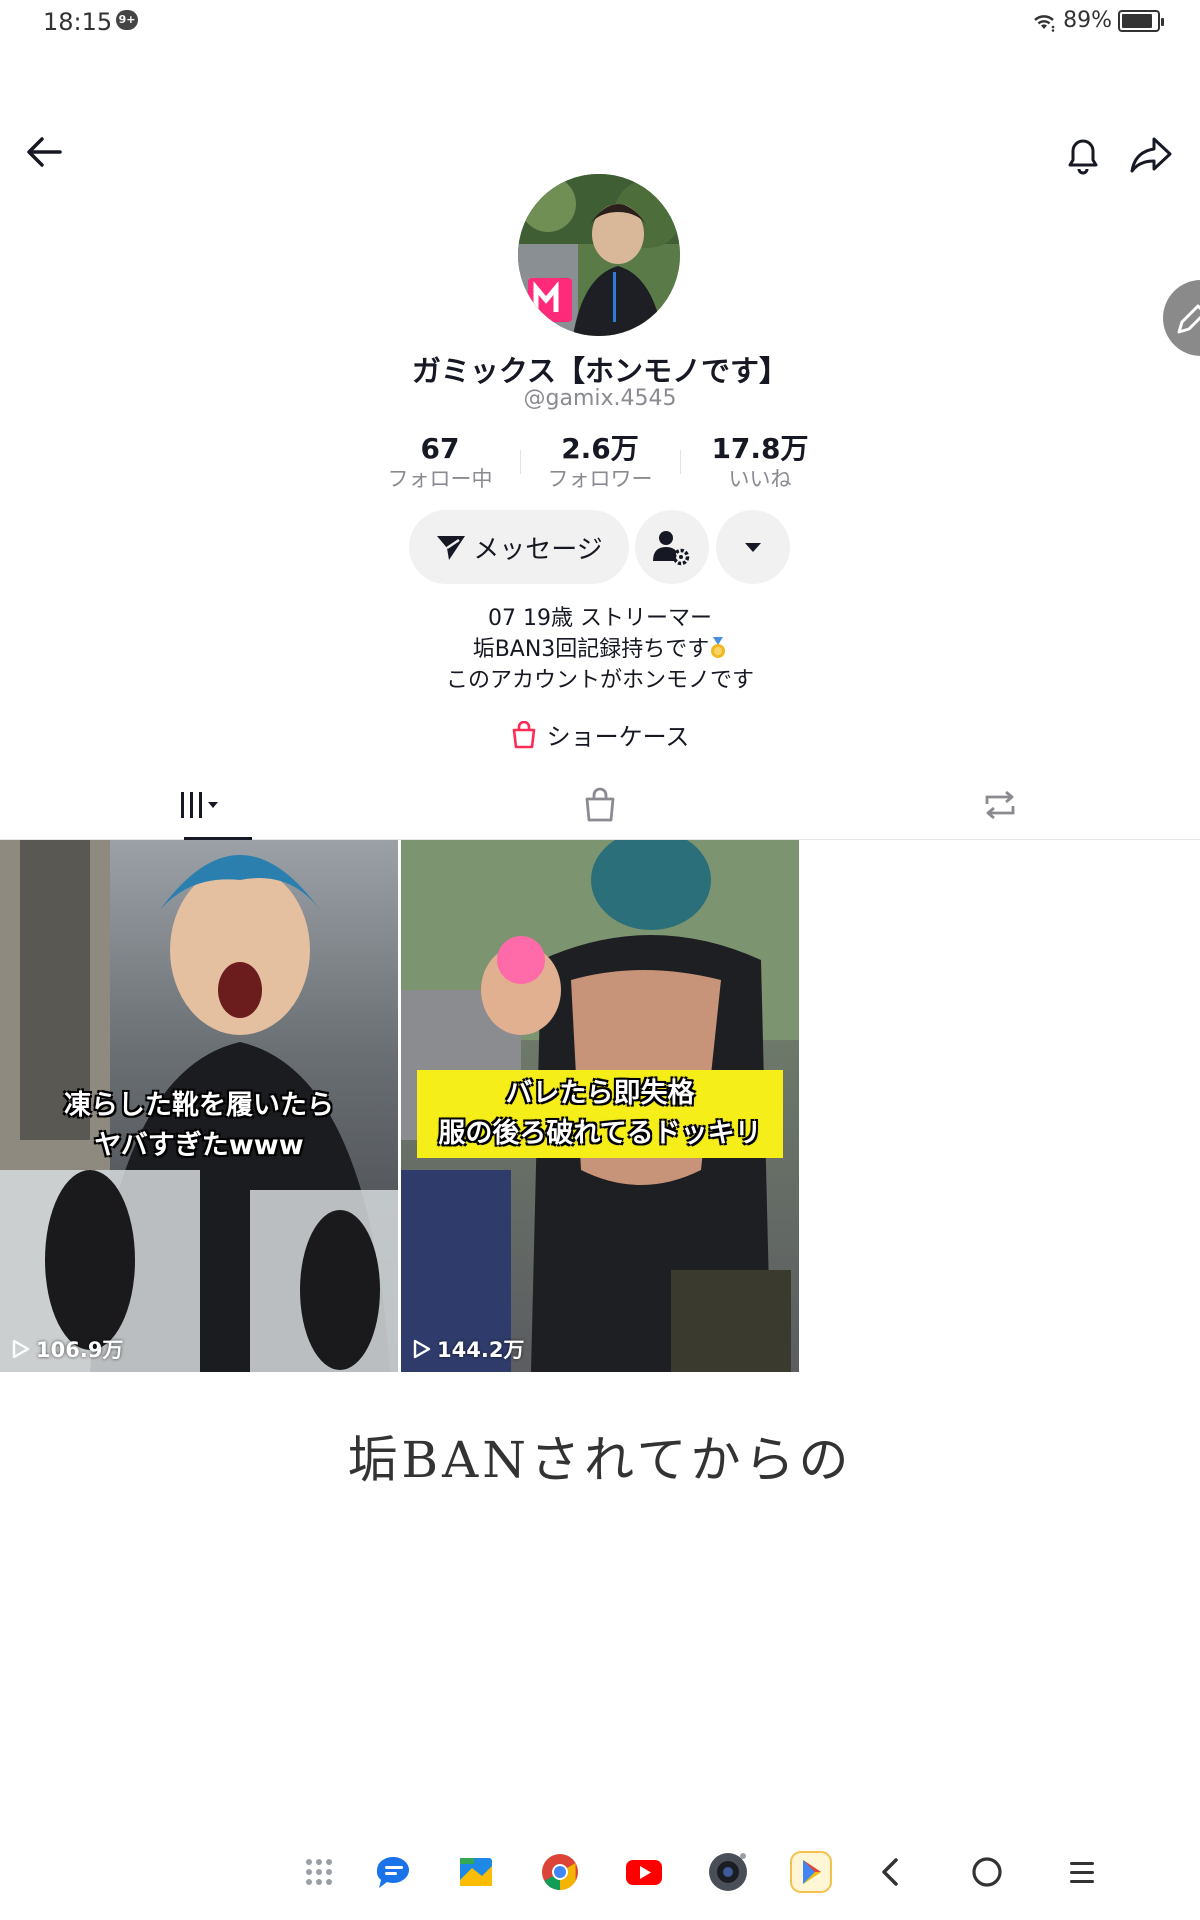 This screenshot has height=1920, width=1200. Describe the element at coordinates (319, 1872) in the screenshot. I see `app-drawer-icon` at that location.